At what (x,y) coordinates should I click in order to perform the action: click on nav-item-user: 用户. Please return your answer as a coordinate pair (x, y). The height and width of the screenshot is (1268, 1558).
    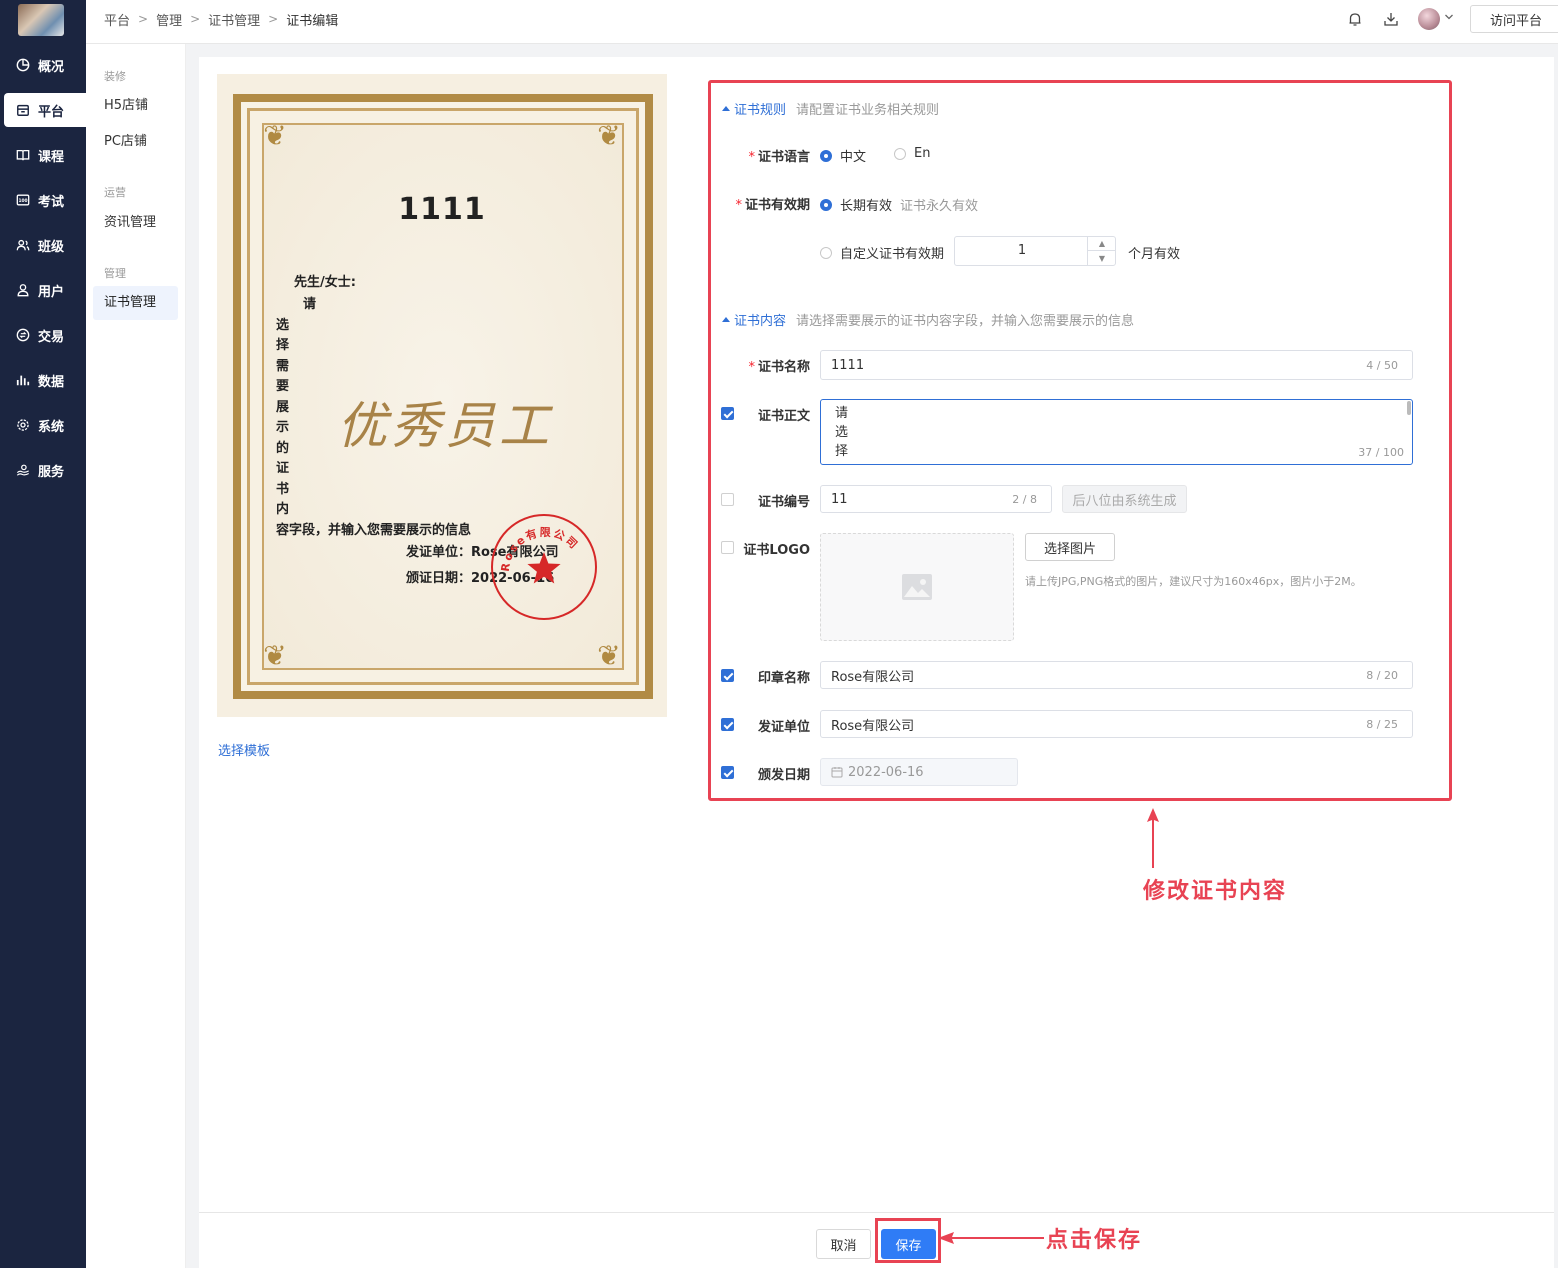
    Looking at the image, I should click on (43, 290).